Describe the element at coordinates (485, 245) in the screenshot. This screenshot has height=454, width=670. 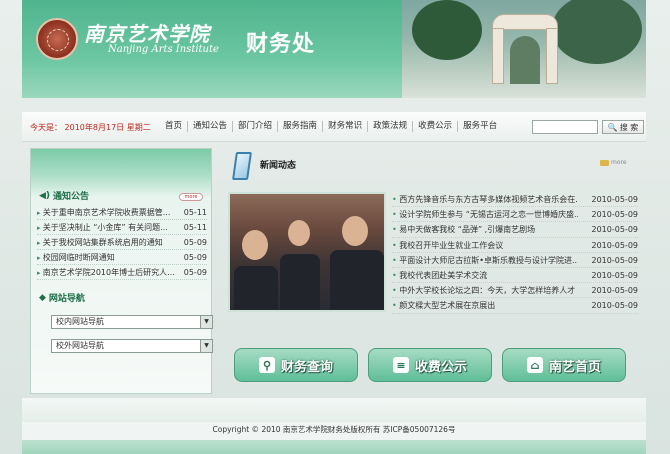
I see `news-item-title: 我校召开毕业生就业工作会议` at that location.